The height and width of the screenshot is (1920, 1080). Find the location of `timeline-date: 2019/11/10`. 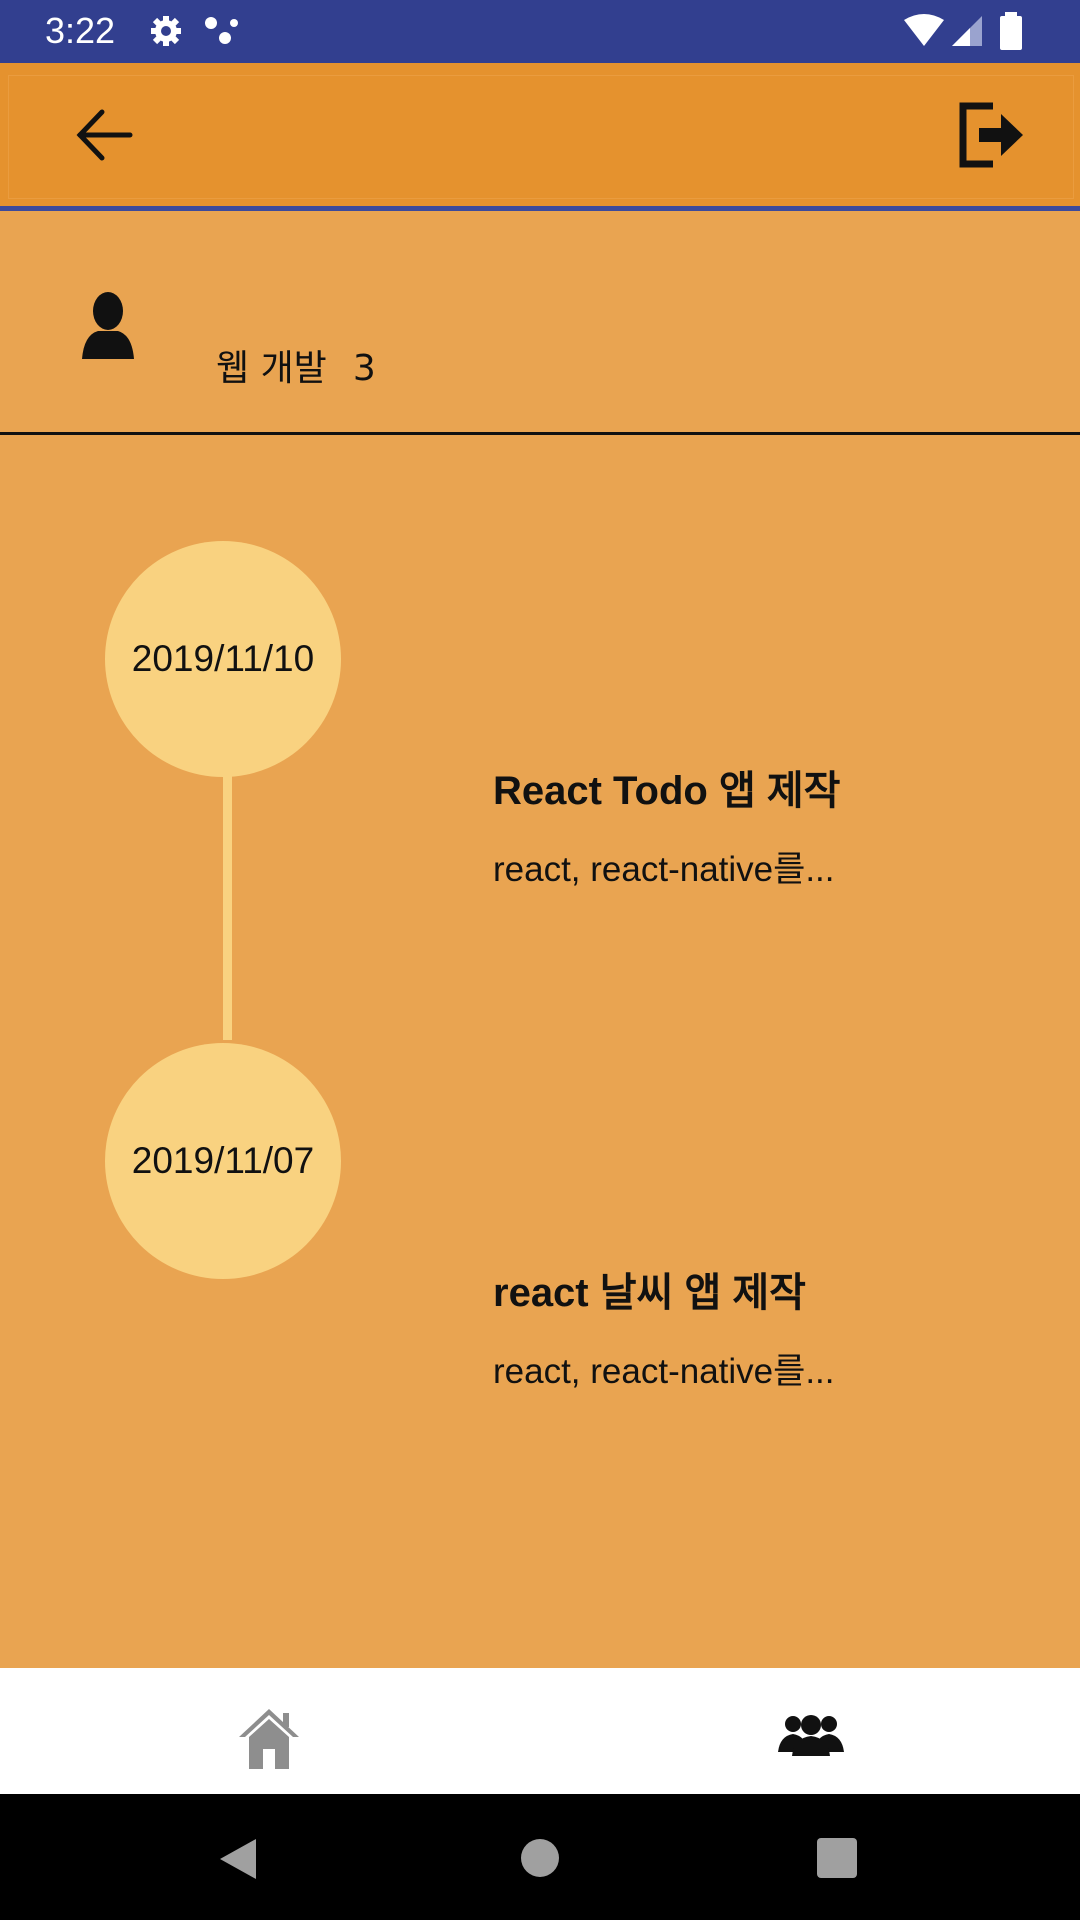

timeline-date: 2019/11/10 is located at coordinates (223, 658).